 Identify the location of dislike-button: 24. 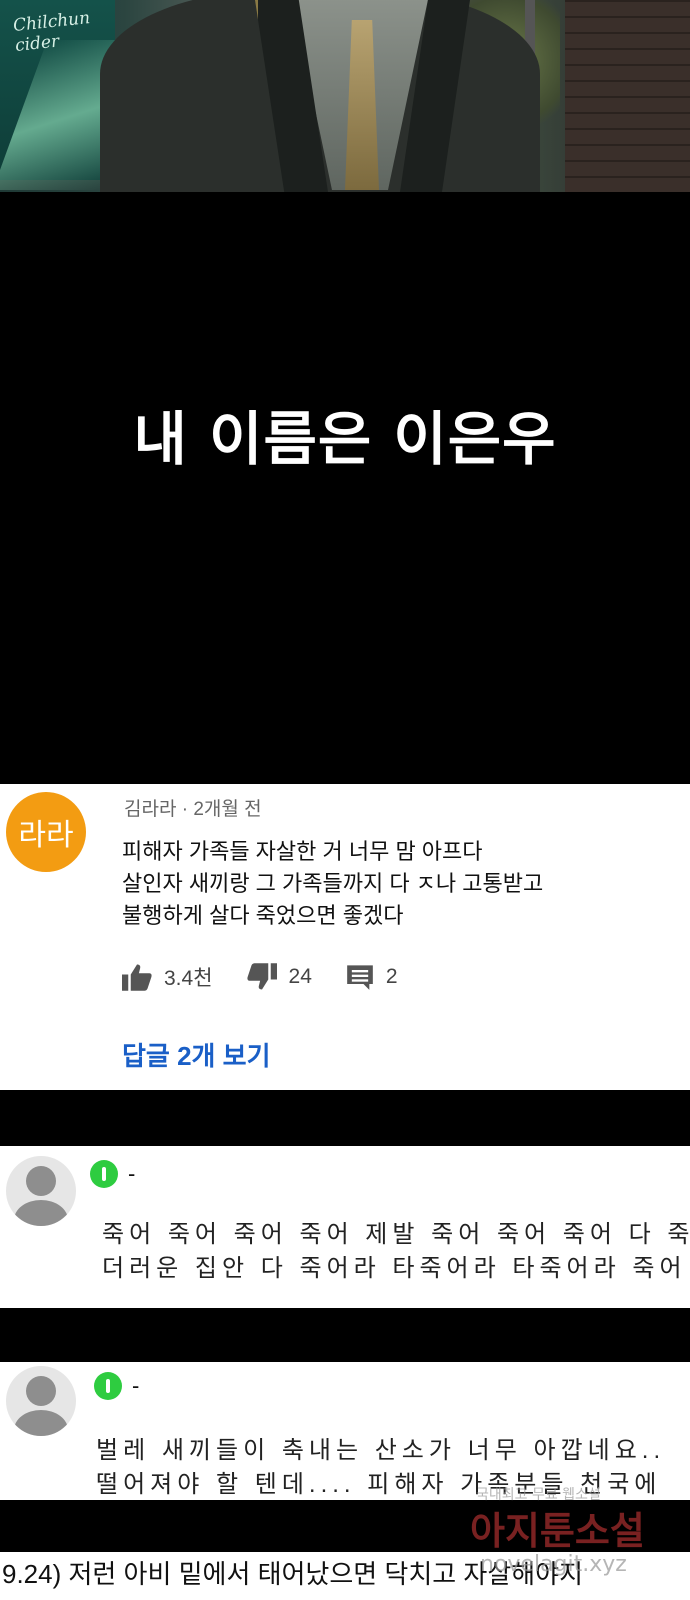
(279, 977).